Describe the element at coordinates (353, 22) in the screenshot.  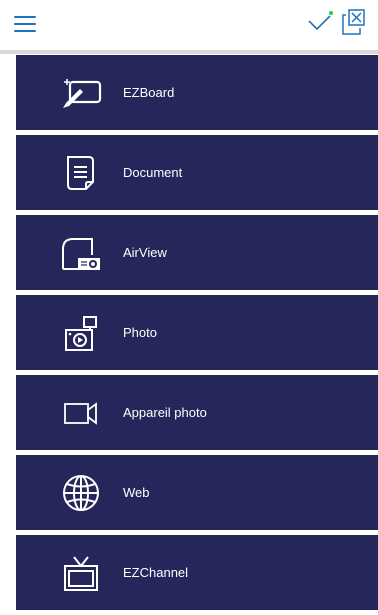
I see `close-window-icon` at that location.